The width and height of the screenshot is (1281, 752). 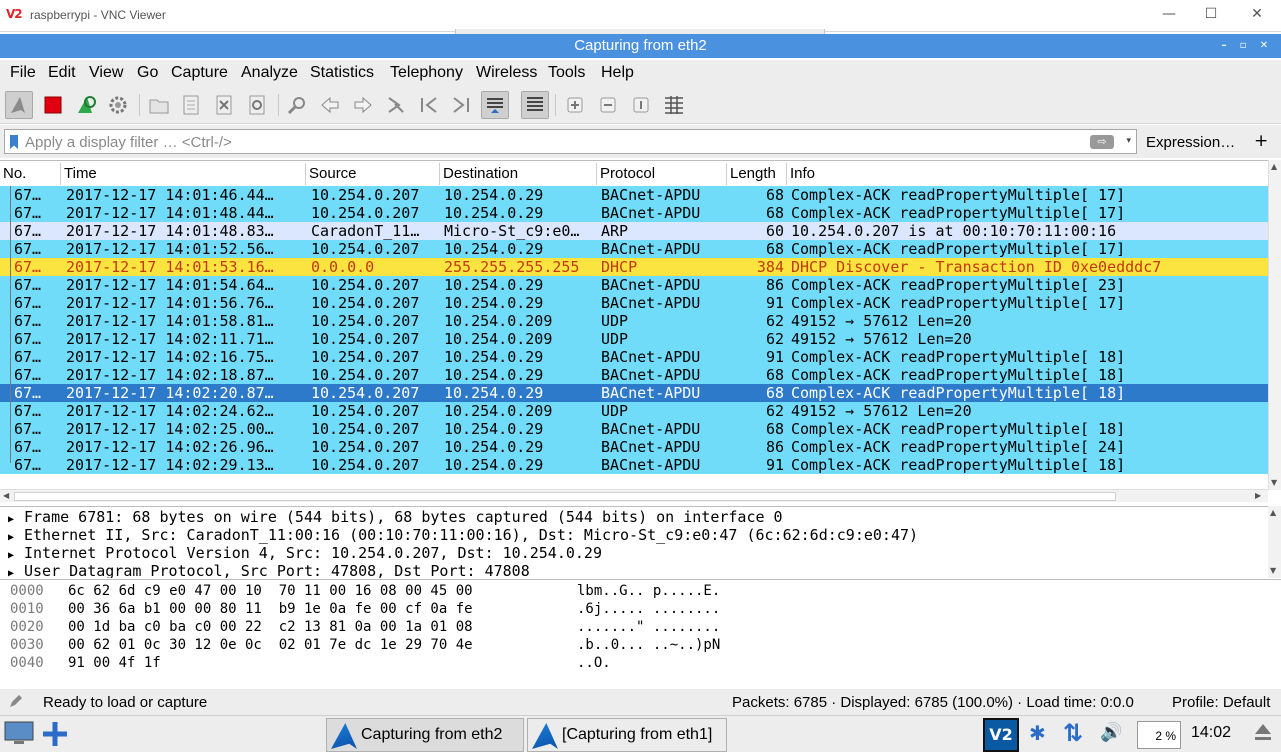 What do you see at coordinates (627, 735) in the screenshot?
I see `task-capturing-eth1: [Capturing from eth1]` at bounding box center [627, 735].